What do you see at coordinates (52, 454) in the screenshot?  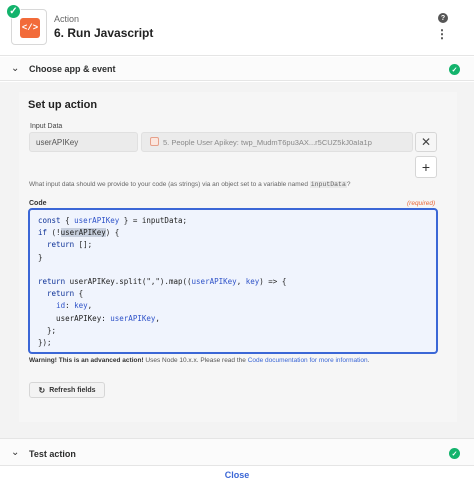 I see `section-label: Test action` at bounding box center [52, 454].